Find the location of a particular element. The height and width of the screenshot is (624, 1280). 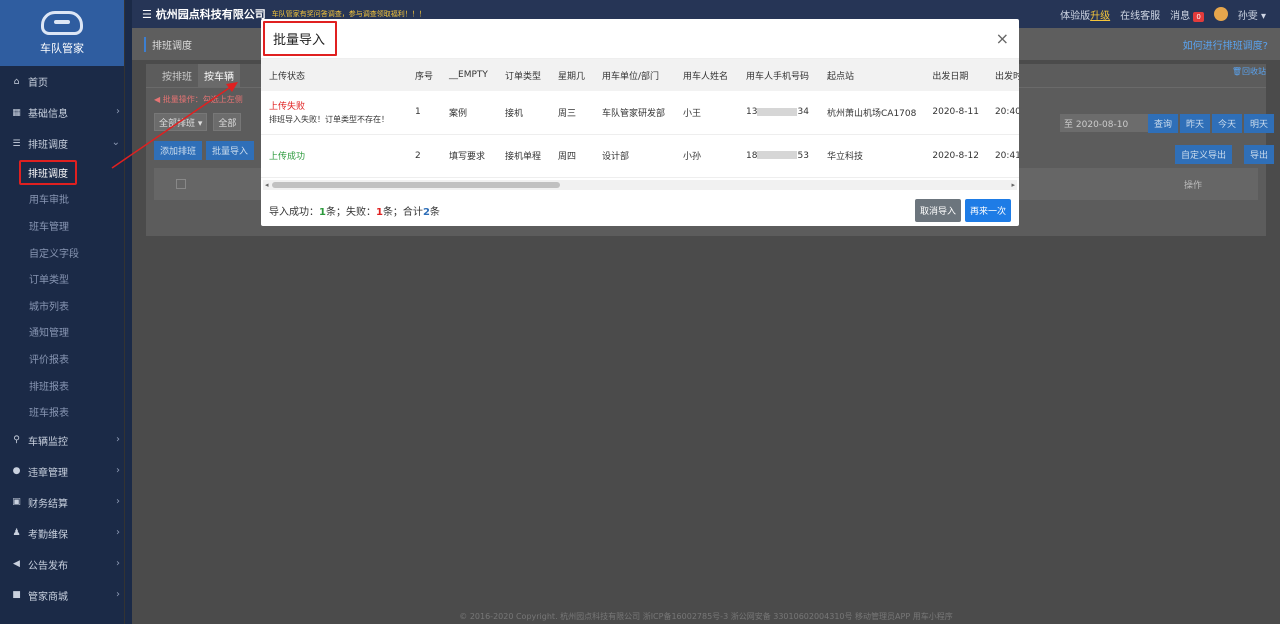

submenu-shuttle-report: 班车报表 is located at coordinates (62, 411).